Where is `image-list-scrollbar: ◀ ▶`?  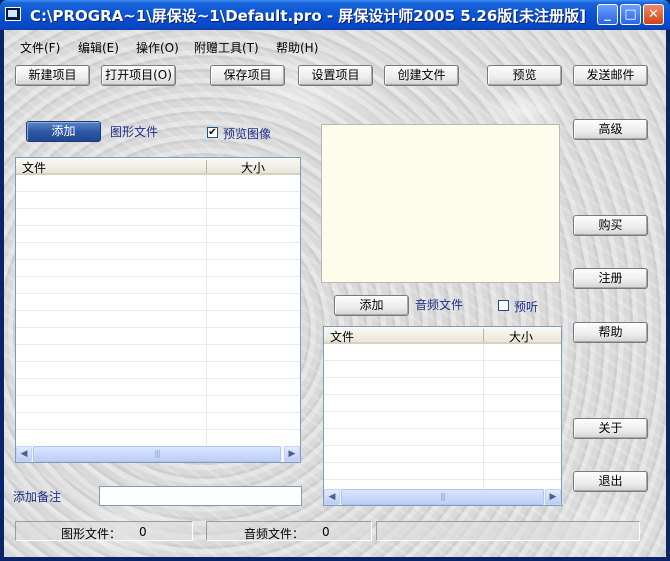
image-list-scrollbar: ◀ ▶ is located at coordinates (158, 454).